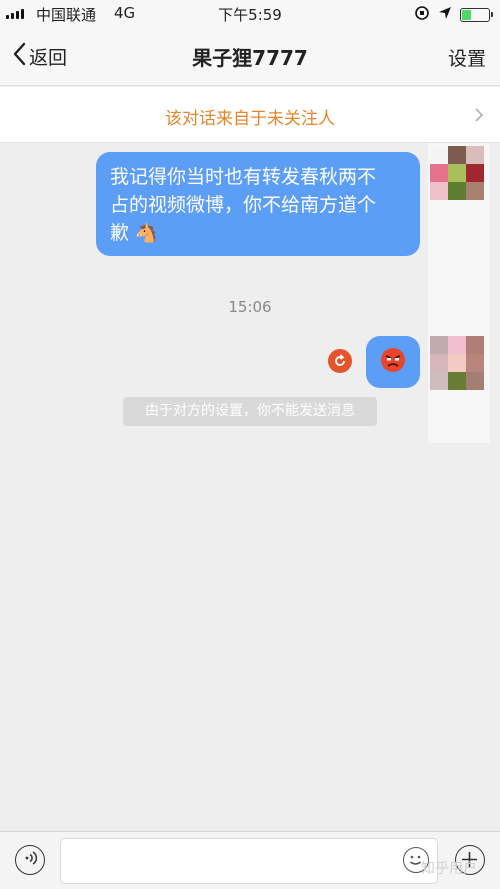 This screenshot has width=500, height=889. What do you see at coordinates (249, 861) in the screenshot?
I see `message-input` at bounding box center [249, 861].